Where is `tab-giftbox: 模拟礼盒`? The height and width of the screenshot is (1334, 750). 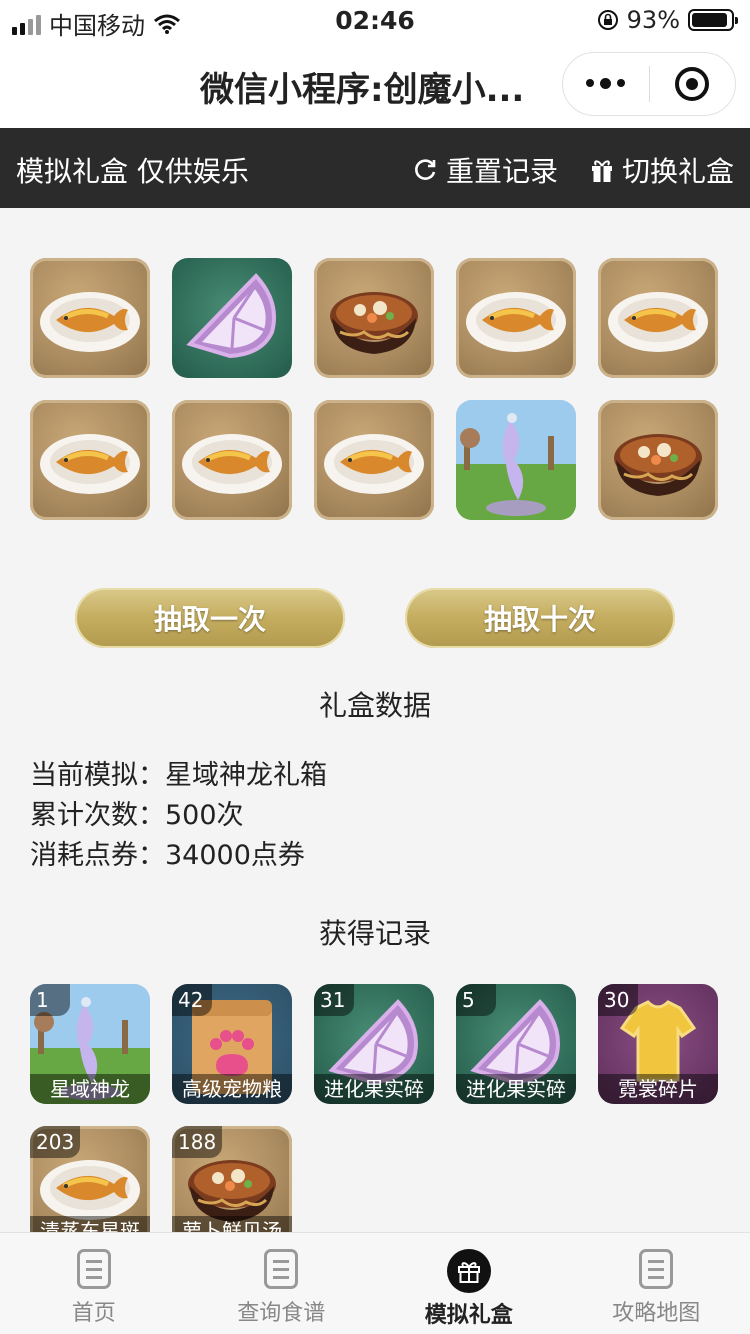 tab-giftbox: 模拟礼盒 is located at coordinates (469, 1283).